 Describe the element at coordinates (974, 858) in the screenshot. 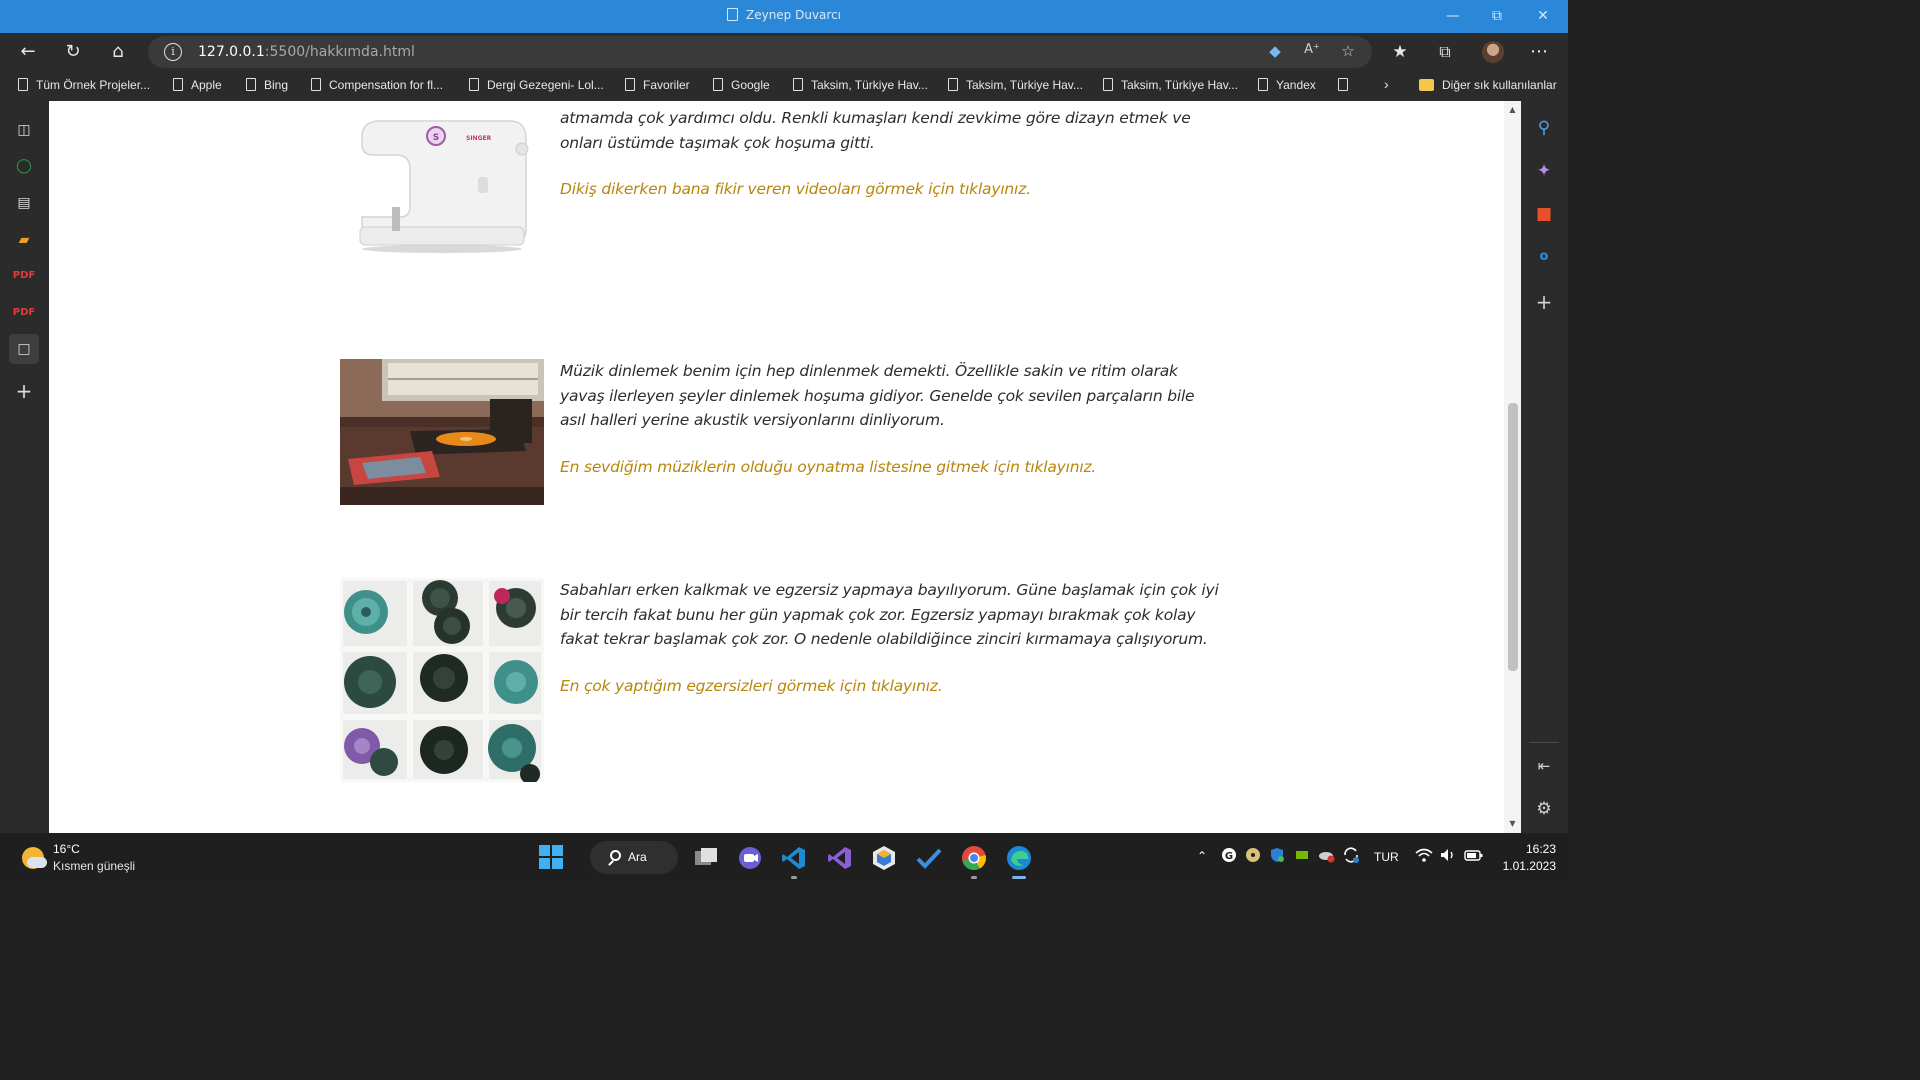

I see `chrome-icon` at that location.